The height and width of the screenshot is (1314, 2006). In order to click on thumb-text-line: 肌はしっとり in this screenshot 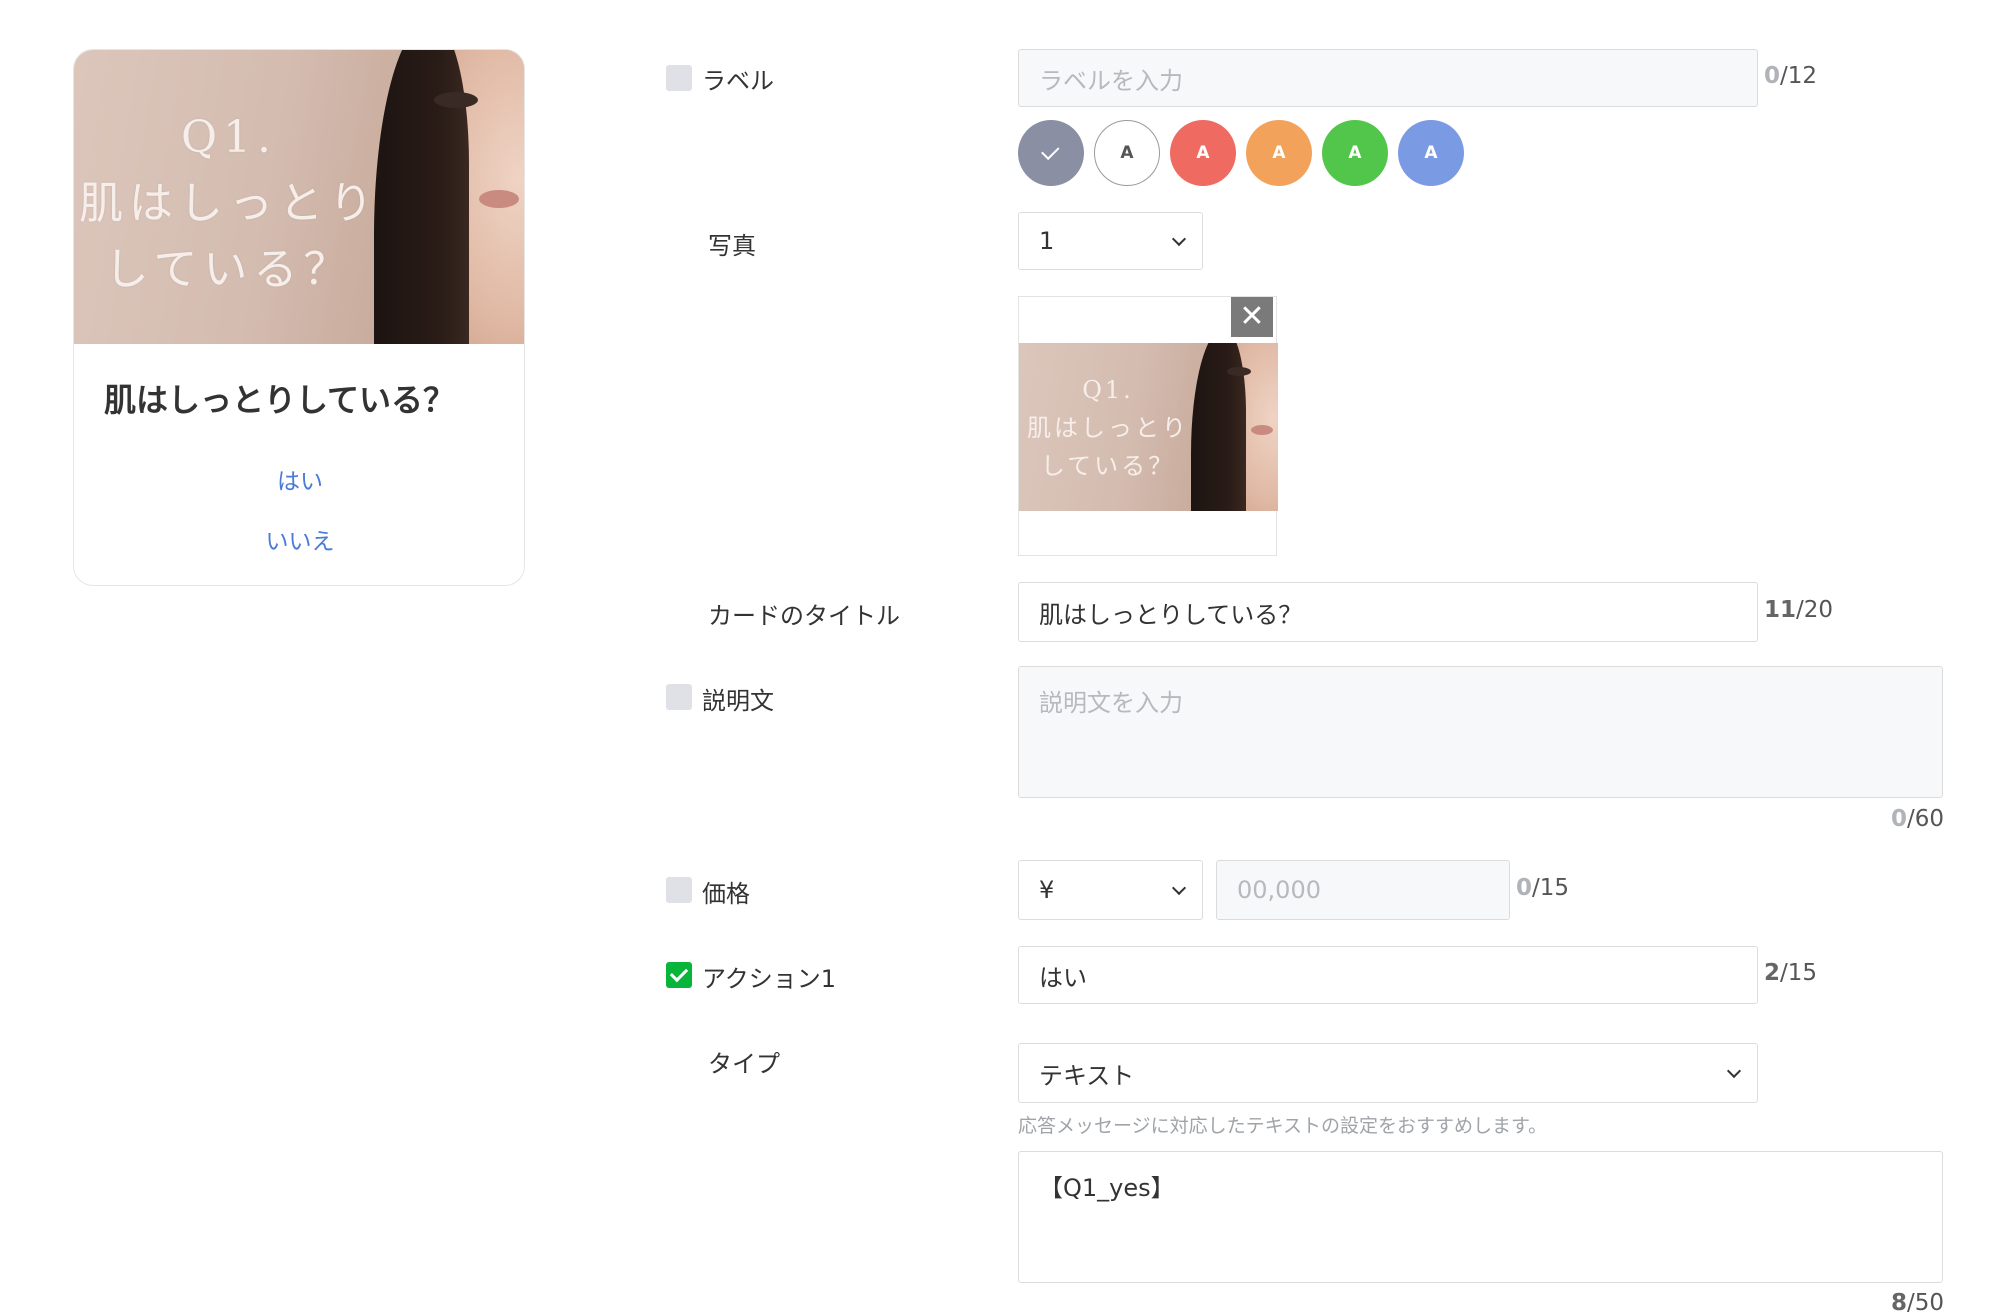, I will do `click(1108, 428)`.